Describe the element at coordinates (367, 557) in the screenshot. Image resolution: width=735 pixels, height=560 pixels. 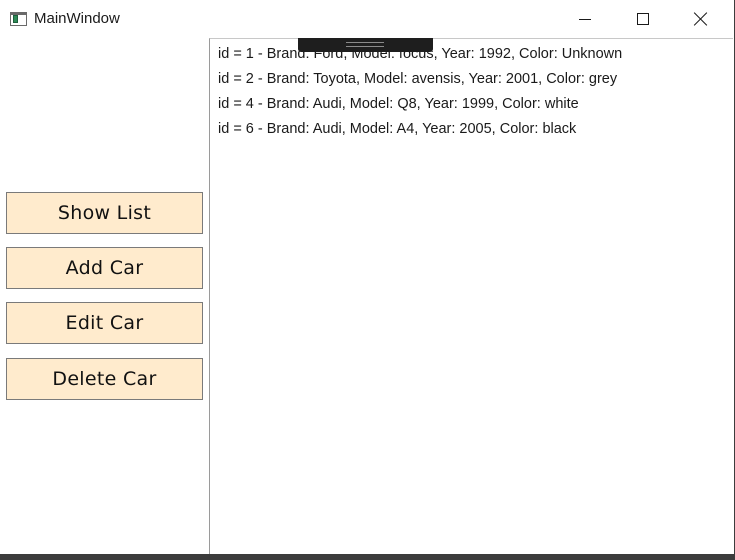
I see `window-bottom-edge` at that location.